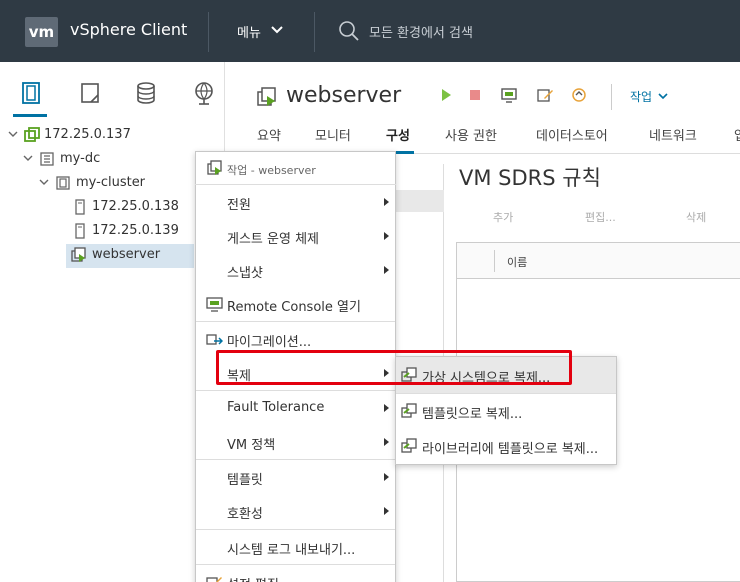 The height and width of the screenshot is (582, 740). I want to click on menu-item-label: VM 정책, so click(251, 445).